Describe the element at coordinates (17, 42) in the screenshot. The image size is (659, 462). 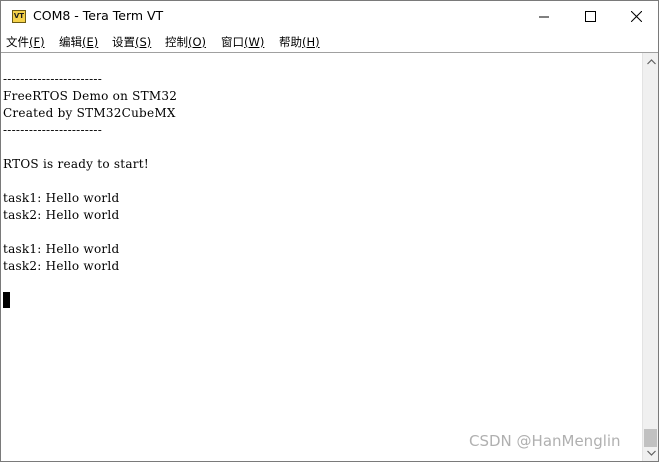
I see `menu-file-label: 文件` at that location.